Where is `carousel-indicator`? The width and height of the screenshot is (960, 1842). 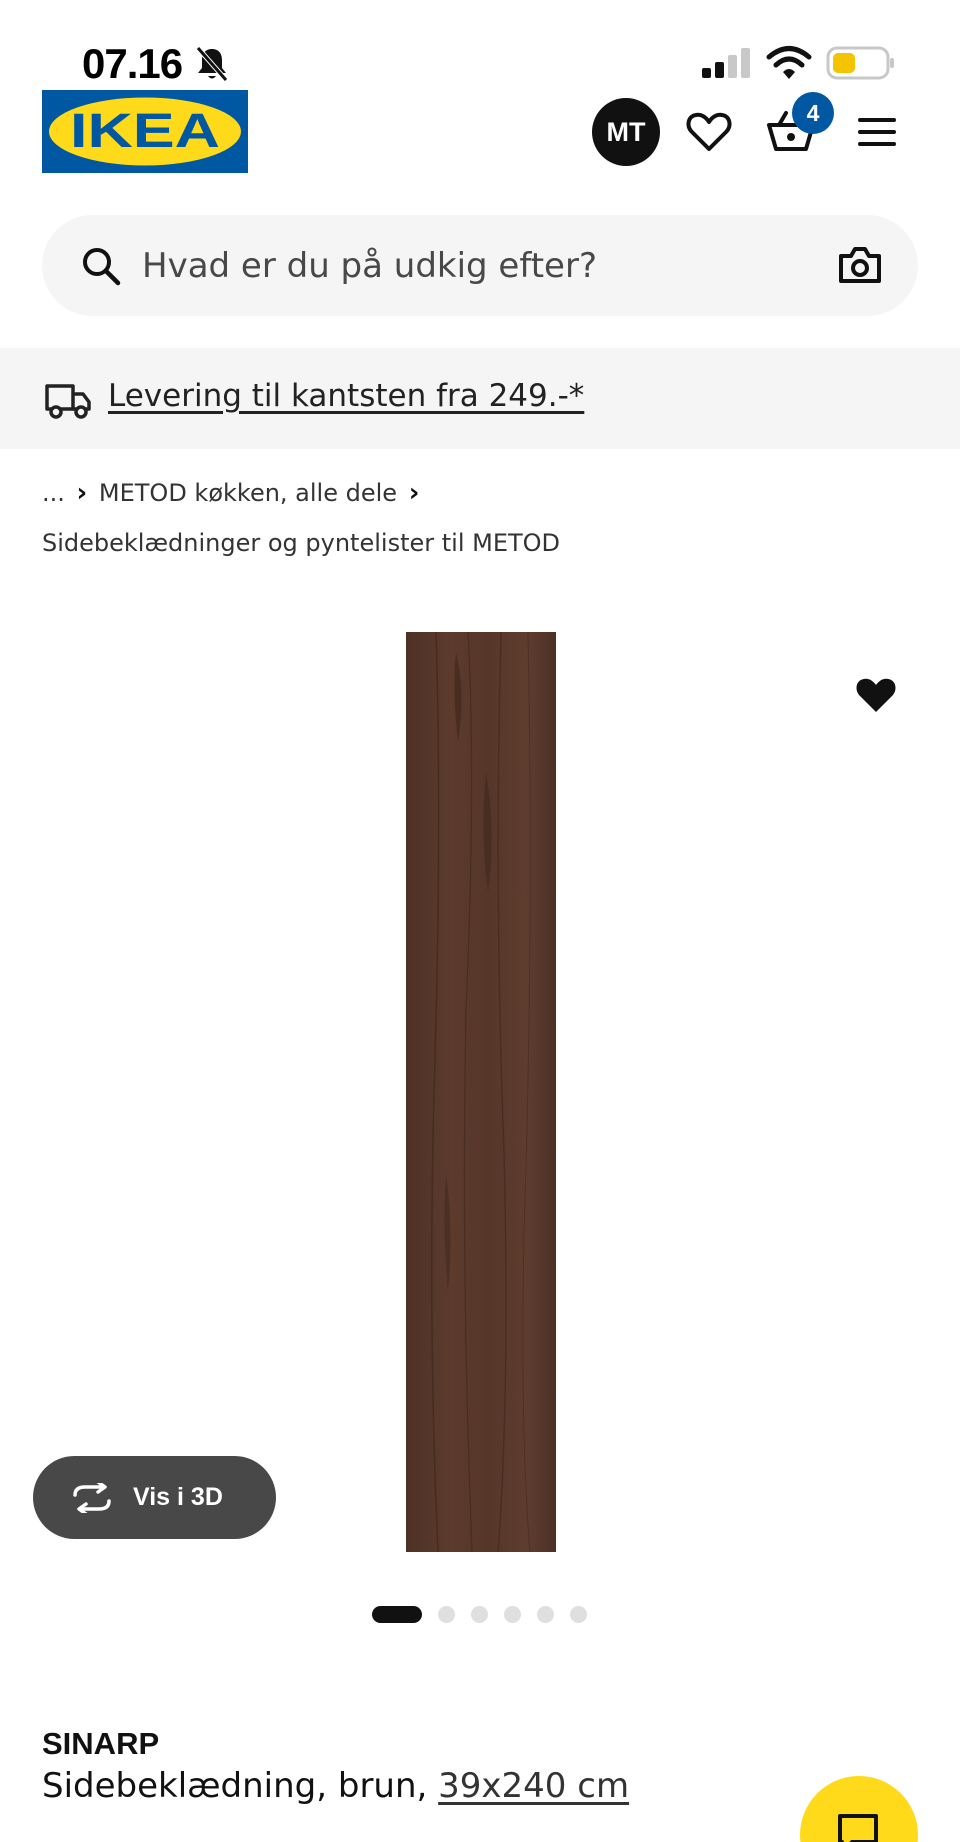
carousel-indicator is located at coordinates (487, 1614).